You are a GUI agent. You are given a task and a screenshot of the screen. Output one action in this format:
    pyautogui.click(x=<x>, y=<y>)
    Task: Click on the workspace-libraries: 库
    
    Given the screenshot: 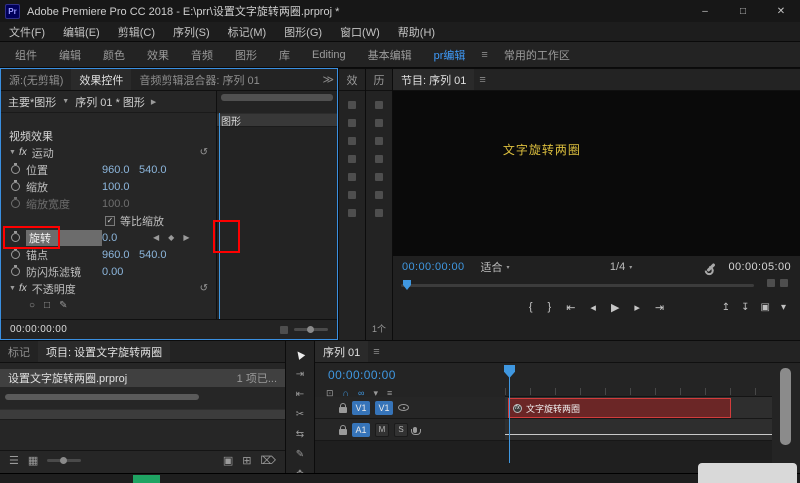 What is the action you would take?
    pyautogui.click(x=284, y=55)
    